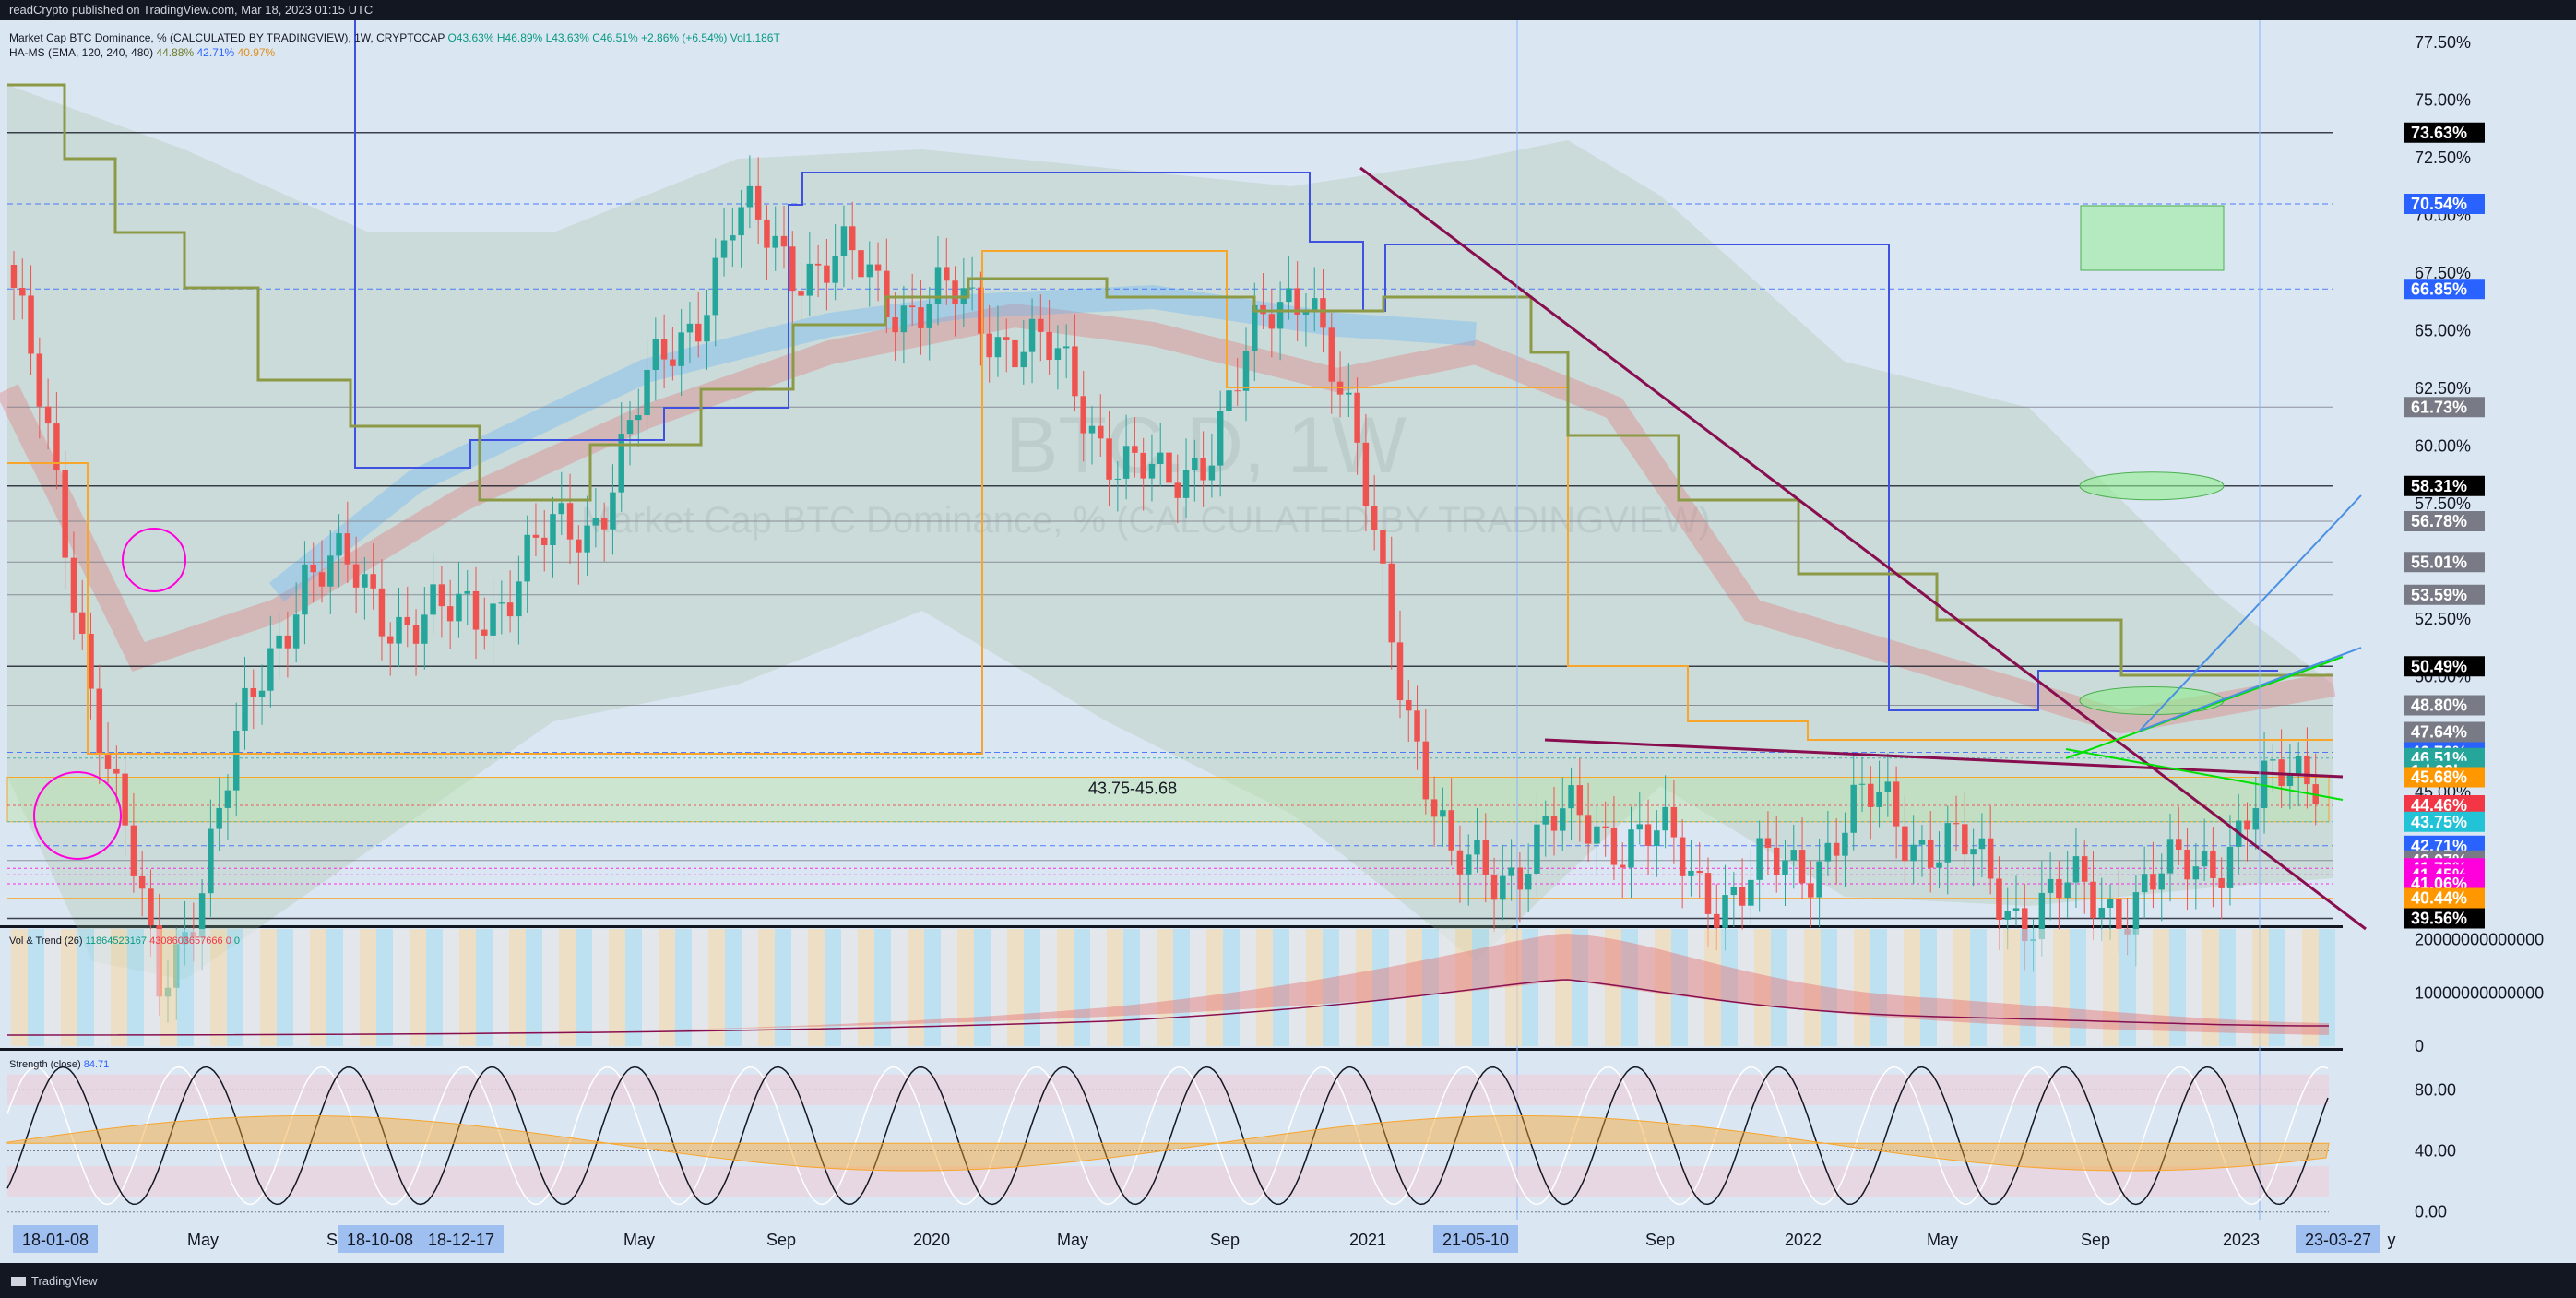 The width and height of the screenshot is (2576, 1298). What do you see at coordinates (519, 37) in the screenshot?
I see `ohlc-high: H46.89%` at bounding box center [519, 37].